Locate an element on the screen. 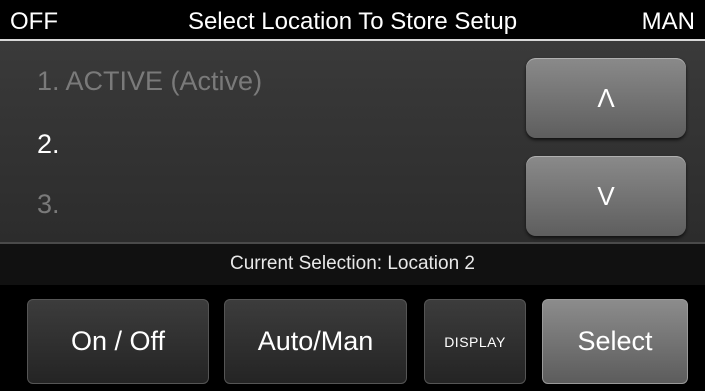  on-off-button: On / Off is located at coordinates (118, 341).